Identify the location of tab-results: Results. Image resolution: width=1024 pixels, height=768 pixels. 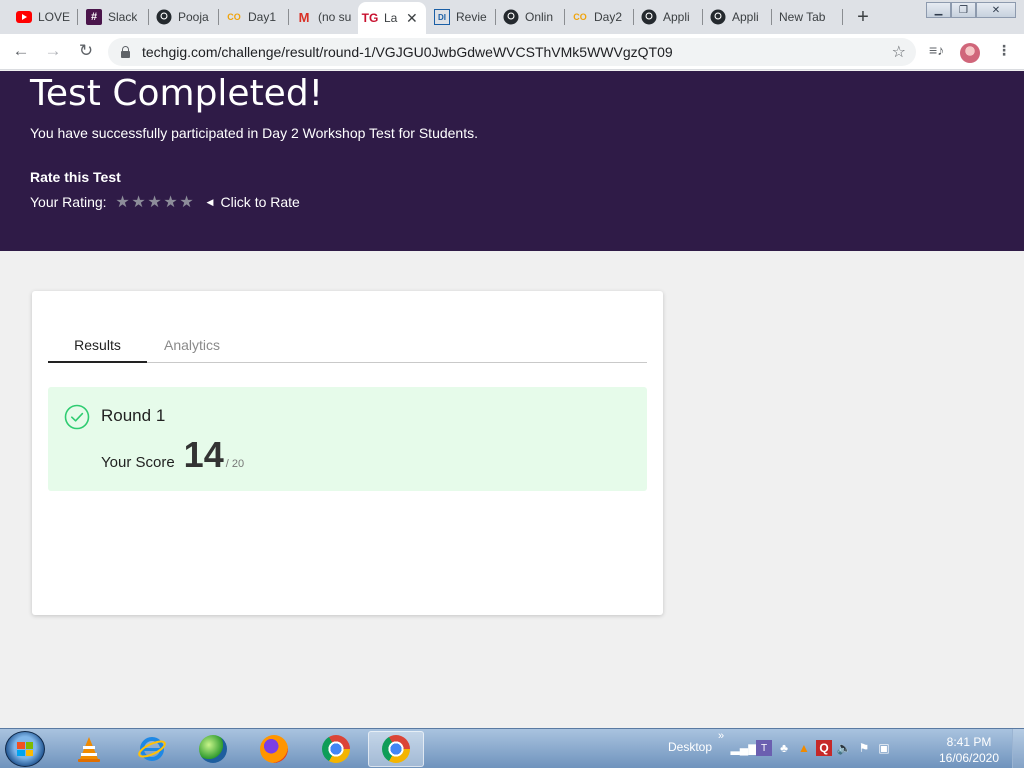
(97, 350).